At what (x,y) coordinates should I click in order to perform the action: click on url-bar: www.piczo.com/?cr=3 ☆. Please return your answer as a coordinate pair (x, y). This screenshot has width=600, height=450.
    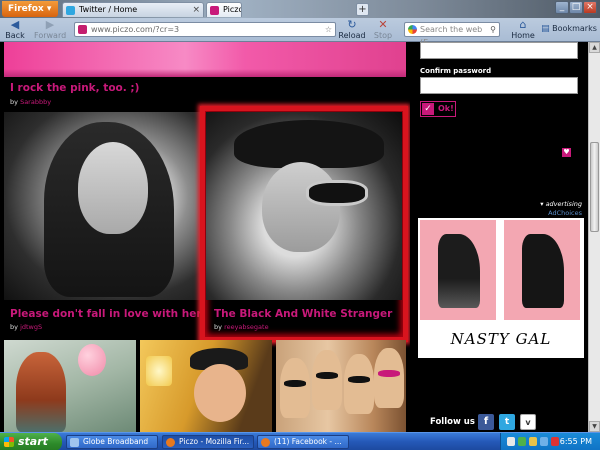
    Looking at the image, I should click on (205, 29).